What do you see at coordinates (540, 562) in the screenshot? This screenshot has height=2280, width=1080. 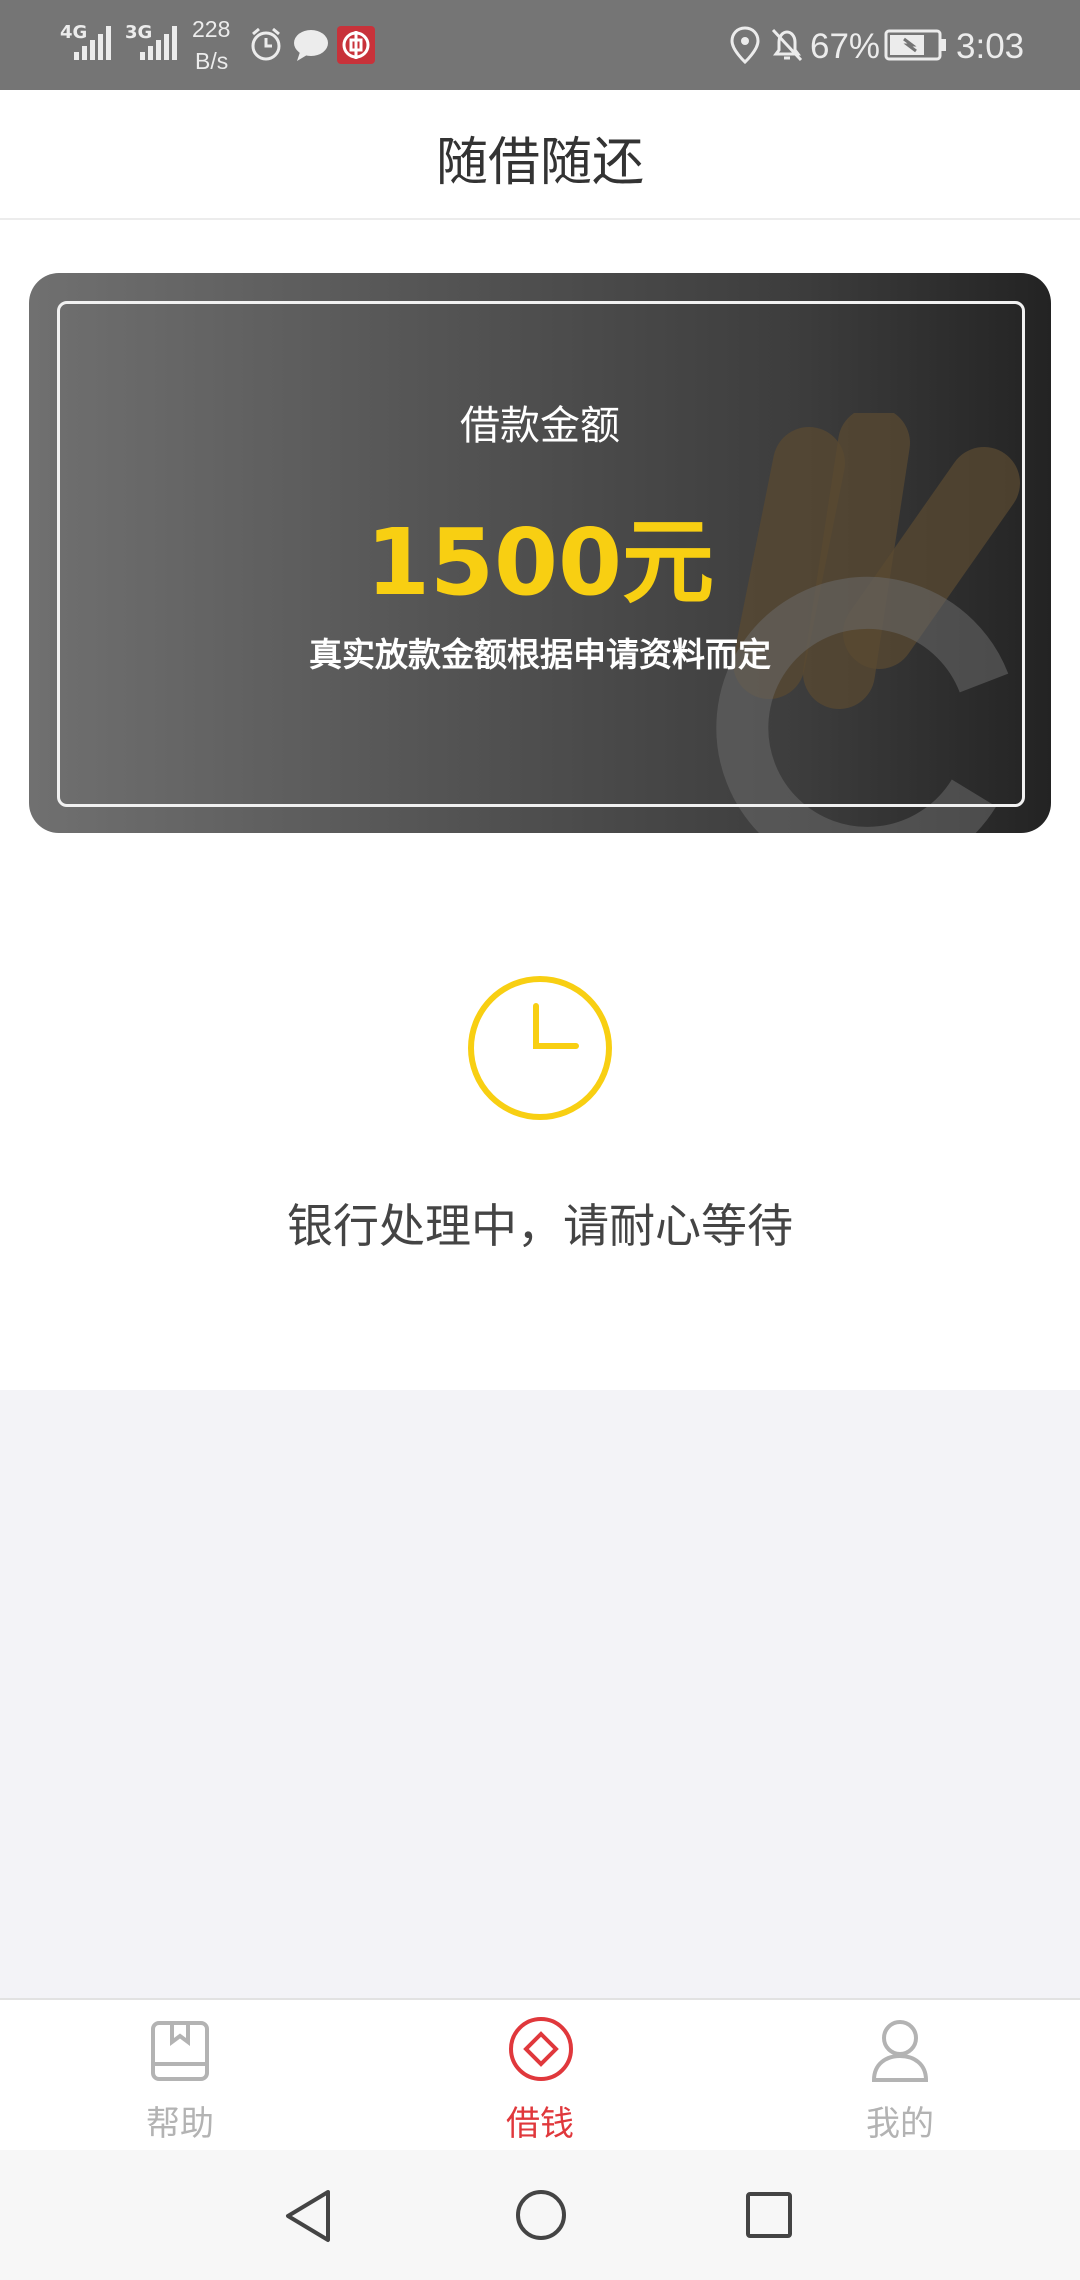 I see `loan-amount-value: 1500元` at bounding box center [540, 562].